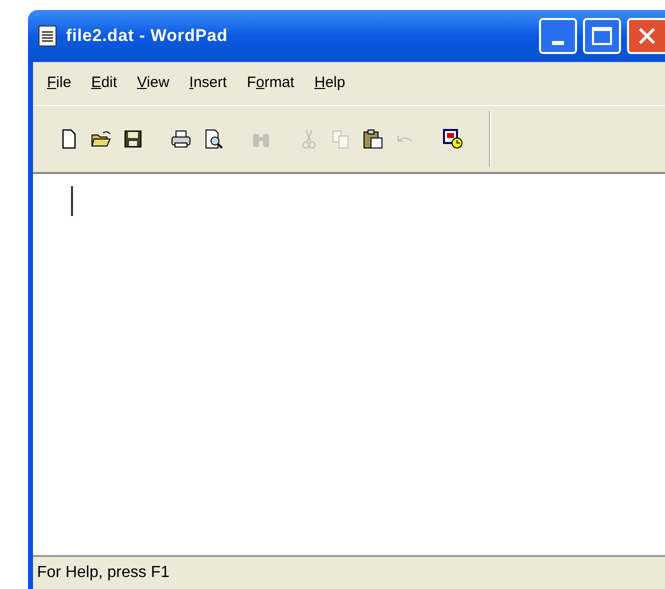 The height and width of the screenshot is (589, 665). What do you see at coordinates (153, 83) in the screenshot?
I see `menu-item: View` at bounding box center [153, 83].